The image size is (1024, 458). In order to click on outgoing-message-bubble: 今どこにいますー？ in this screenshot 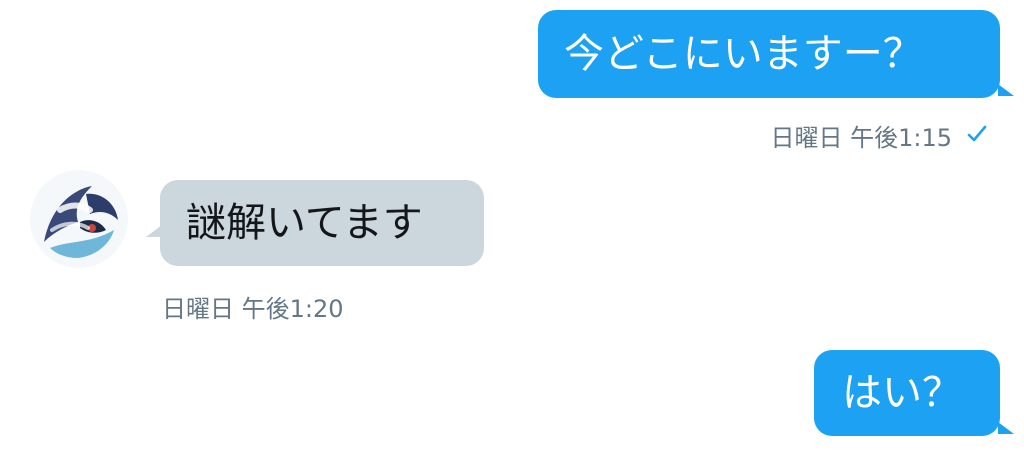, I will do `click(769, 54)`.